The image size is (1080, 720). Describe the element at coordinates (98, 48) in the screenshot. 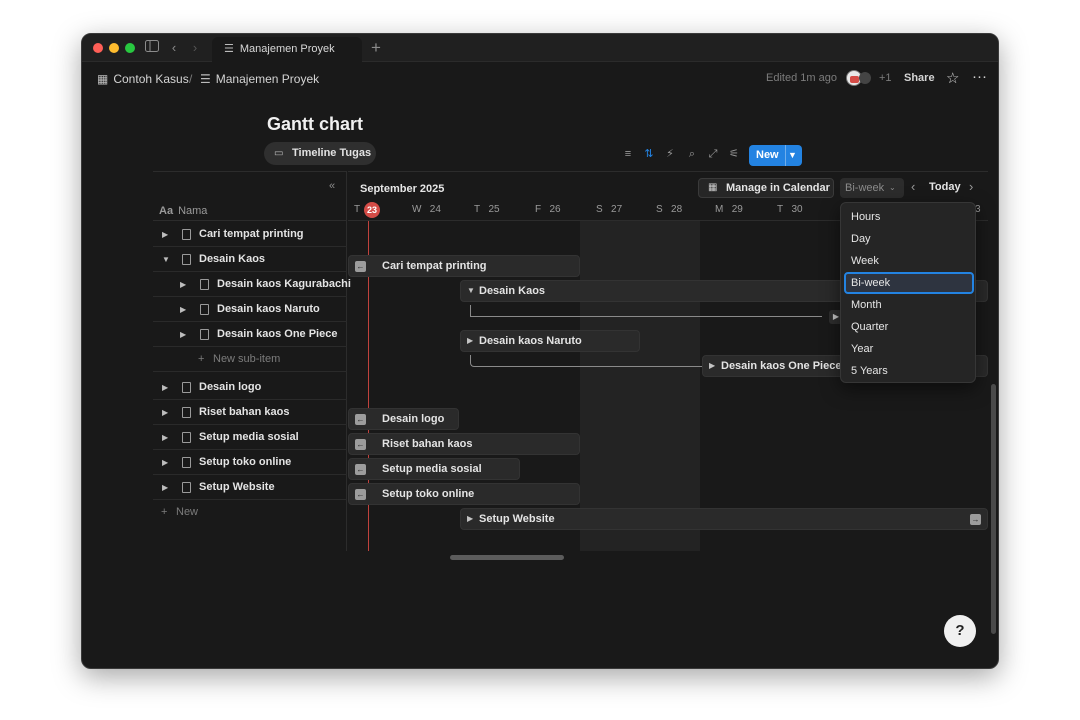

I see `close-window-button` at that location.